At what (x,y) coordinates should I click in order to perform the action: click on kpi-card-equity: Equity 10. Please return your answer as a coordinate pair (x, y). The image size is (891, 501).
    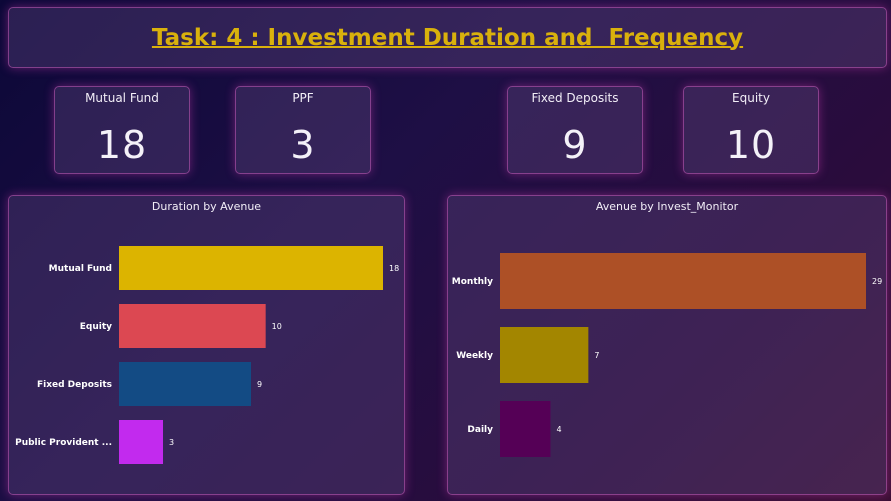
    Looking at the image, I should click on (751, 130).